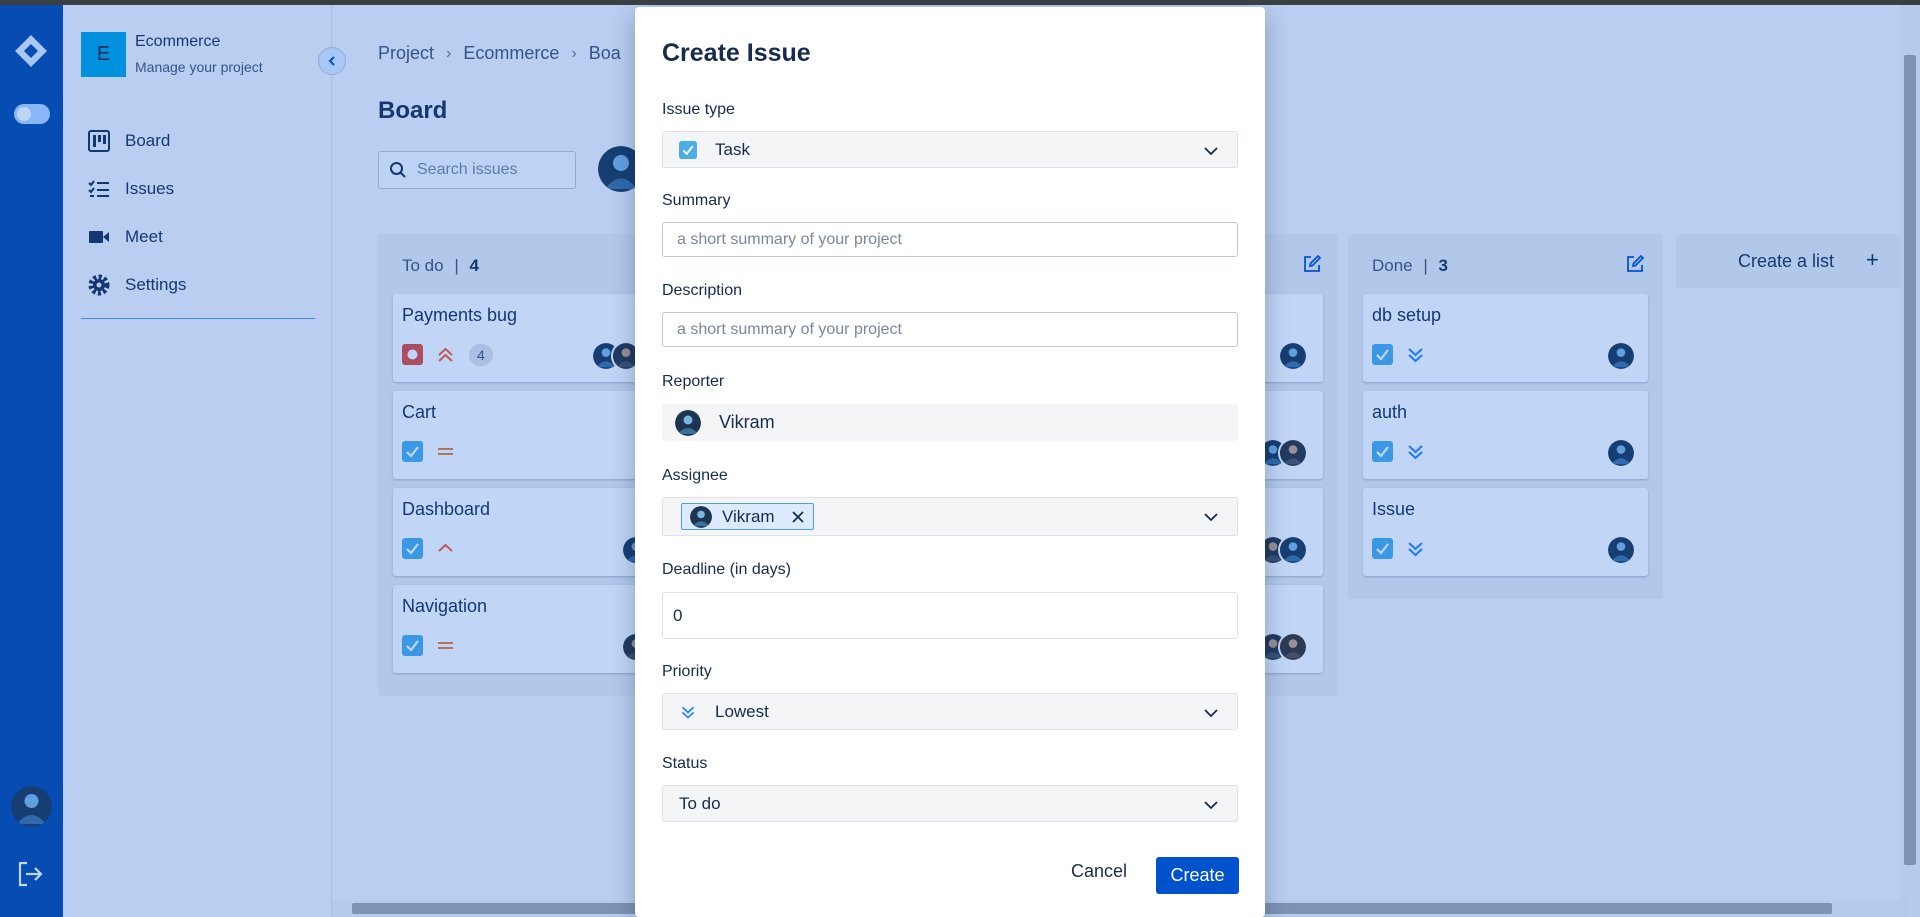 The image size is (1920, 917). I want to click on lowest-priority-icon, so click(688, 712).